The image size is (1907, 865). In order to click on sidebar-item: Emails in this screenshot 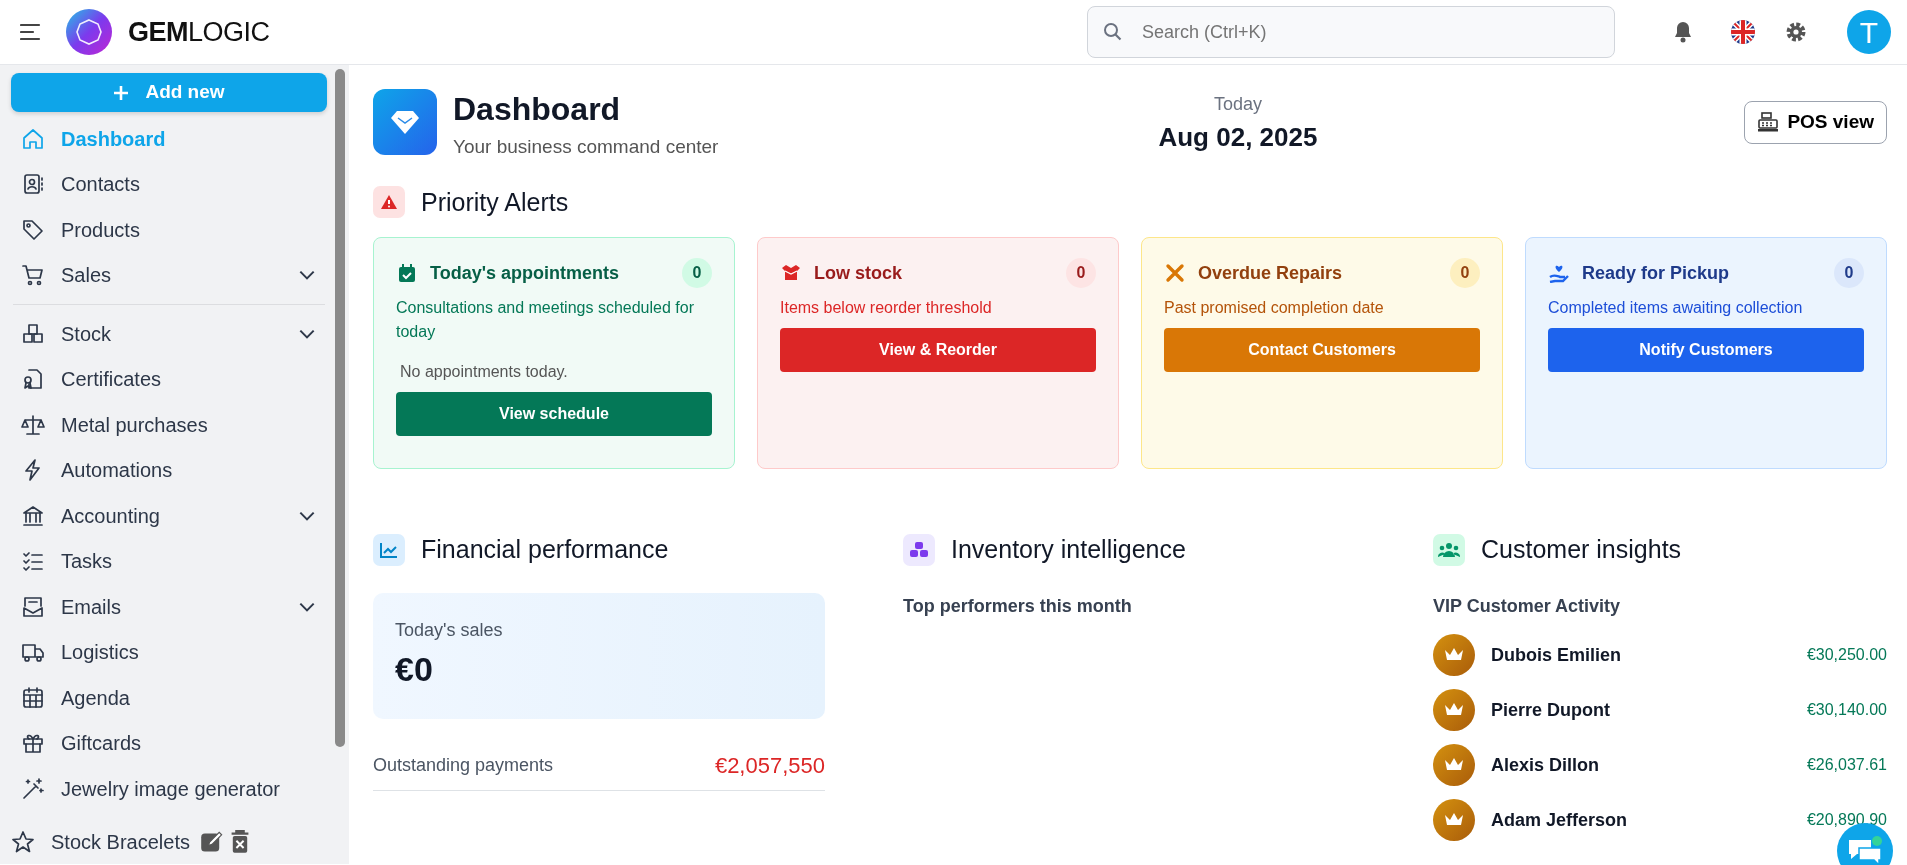, I will do `click(169, 607)`.